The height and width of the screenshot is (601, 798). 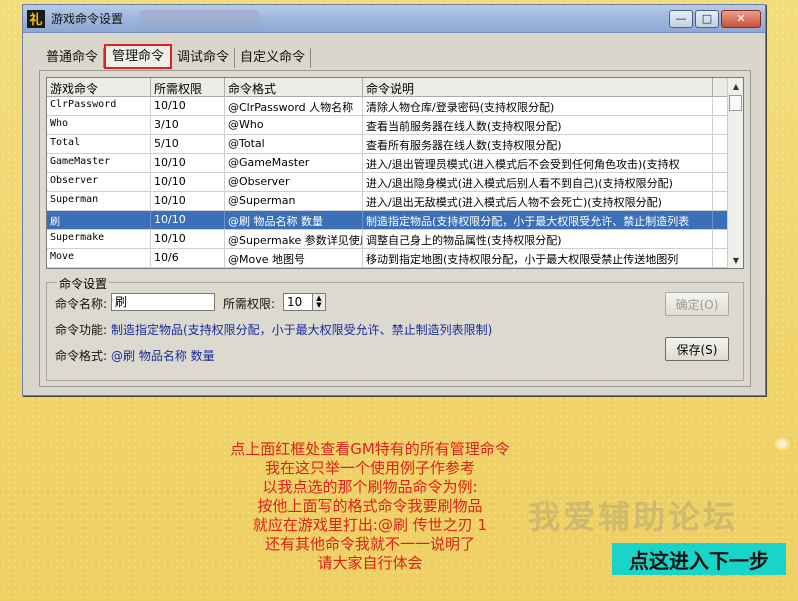 What do you see at coordinates (138, 56) in the screenshot?
I see `tab-admin-commands: 管理命令` at bounding box center [138, 56].